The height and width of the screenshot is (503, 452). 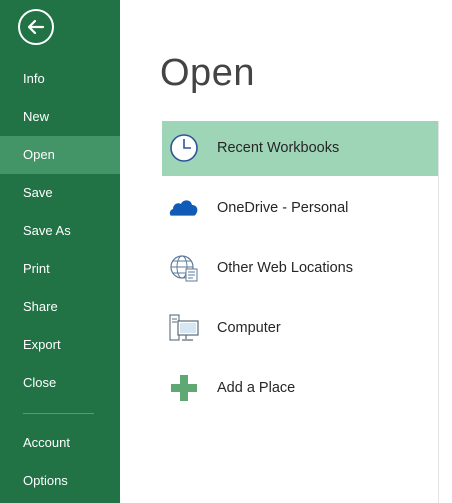 What do you see at coordinates (184, 268) in the screenshot?
I see `globe-icon` at bounding box center [184, 268].